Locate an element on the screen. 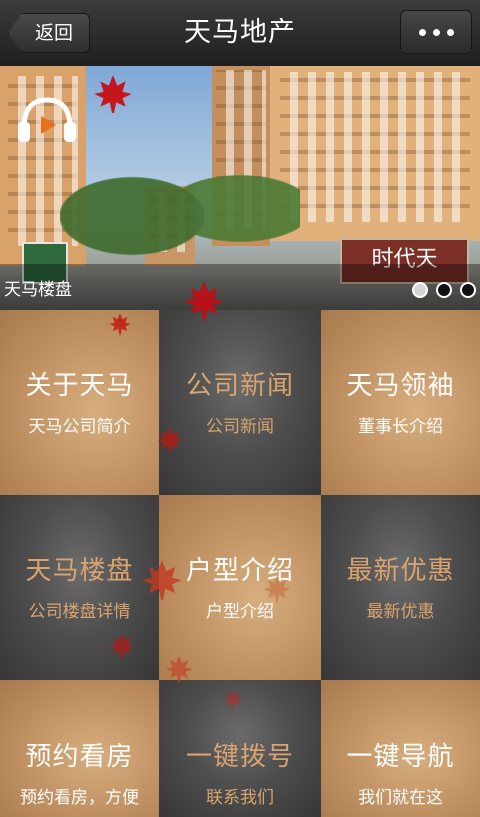 This screenshot has height=817, width=480. trees-photo is located at coordinates (180, 201).